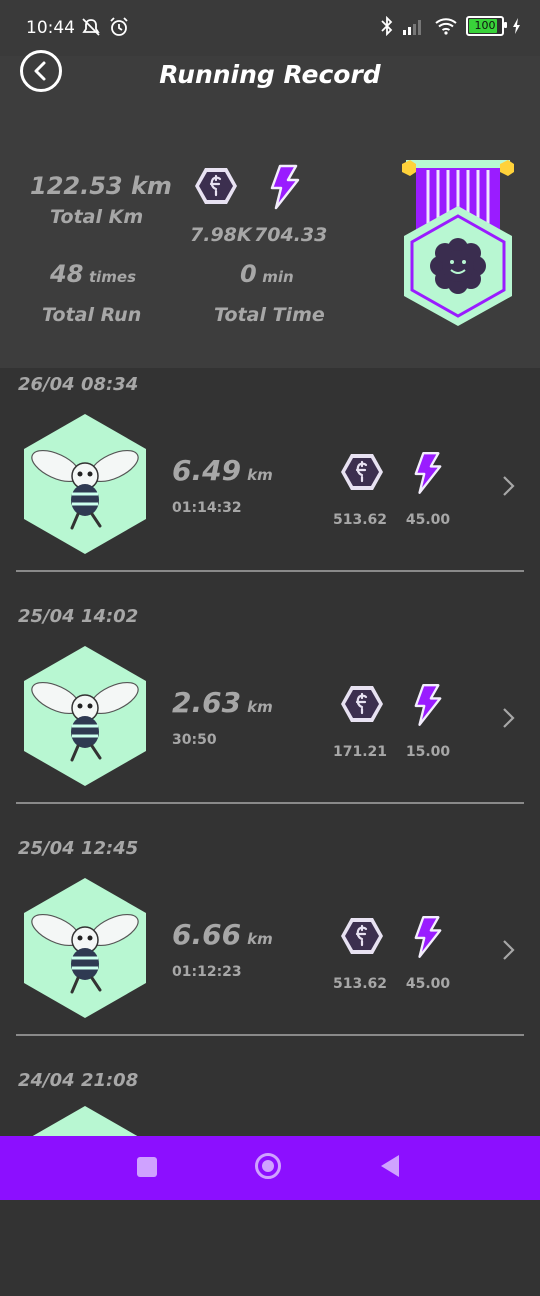 The height and width of the screenshot is (1296, 540). Describe the element at coordinates (428, 752) in the screenshot. I see `run-energy-value: 15.00` at that location.